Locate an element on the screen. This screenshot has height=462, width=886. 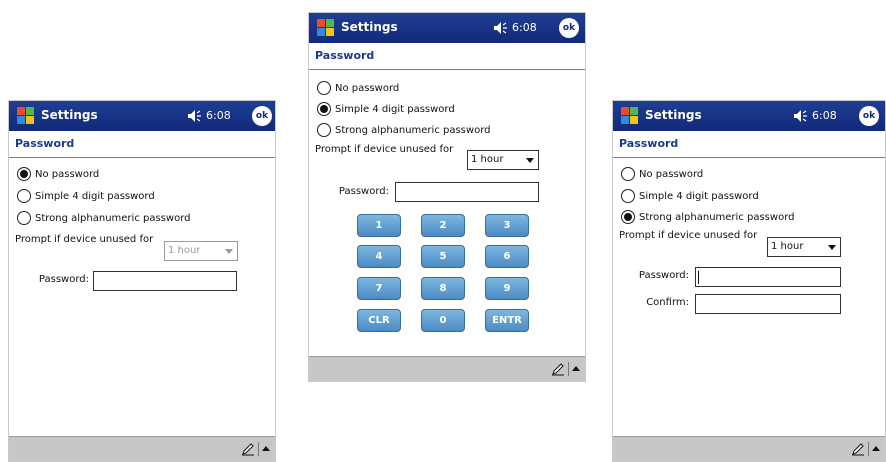
keypad-key-3: 3 is located at coordinates (507, 225).